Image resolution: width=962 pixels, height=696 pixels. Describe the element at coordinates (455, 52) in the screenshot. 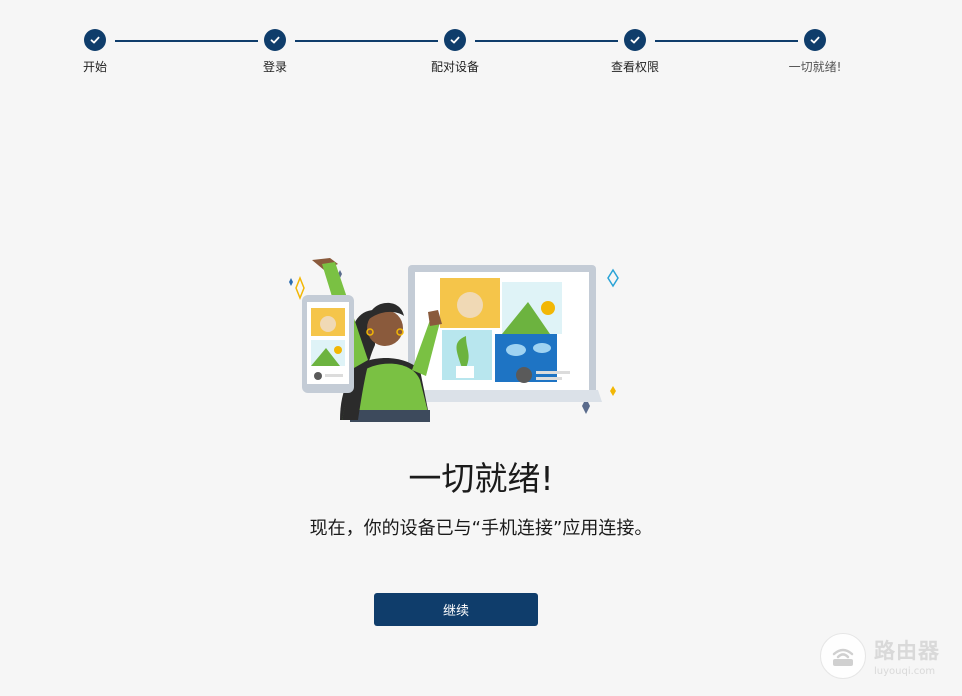

I see `step-pair-device: 配对设备` at that location.